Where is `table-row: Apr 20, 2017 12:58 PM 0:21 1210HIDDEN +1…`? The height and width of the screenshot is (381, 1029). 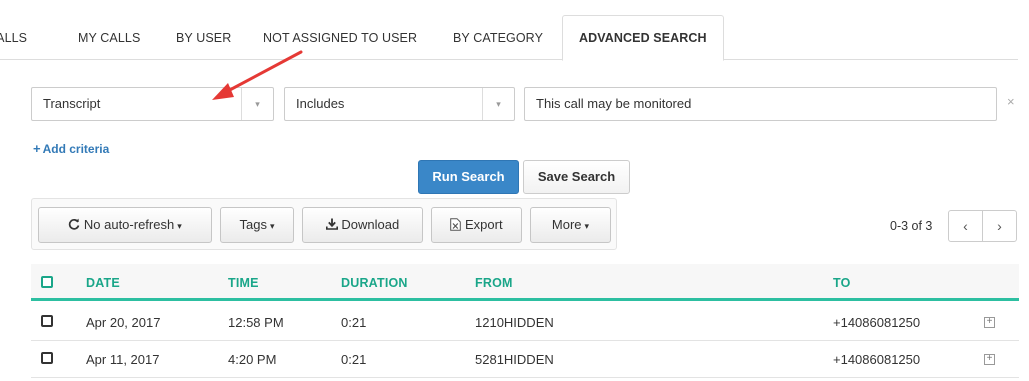 table-row: Apr 20, 2017 12:58 PM 0:21 1210HIDDEN +1… is located at coordinates (525, 322).